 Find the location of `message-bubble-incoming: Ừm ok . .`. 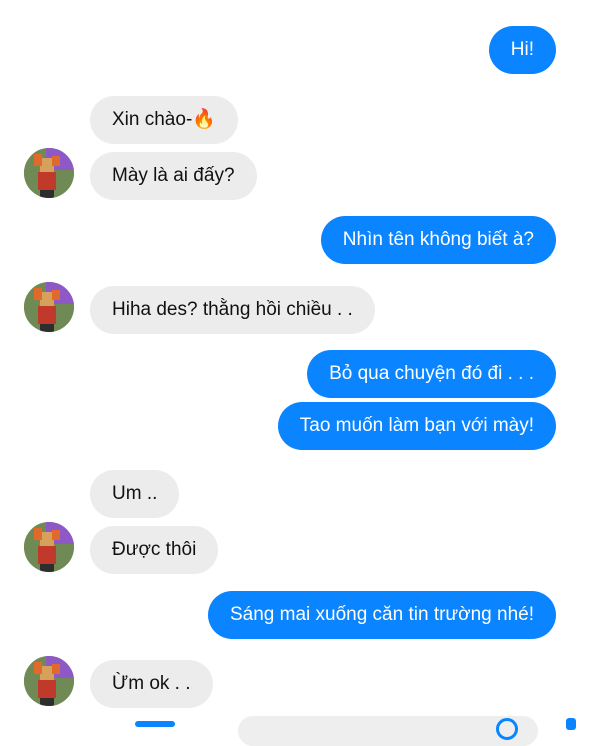

message-bubble-incoming: Ừm ok . . is located at coordinates (151, 684).